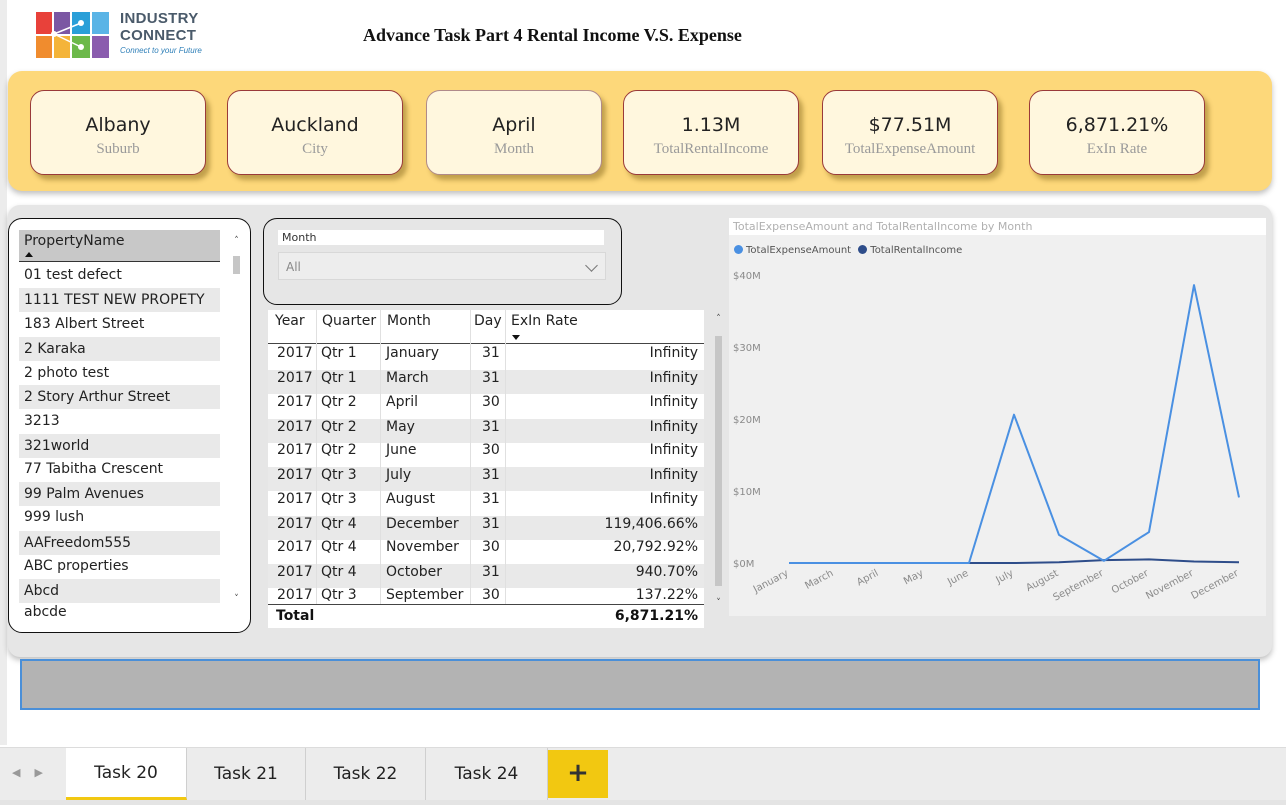 This screenshot has height=805, width=1286. I want to click on card-exin-rate: 6,871.21% ExIn Rate, so click(1117, 132).